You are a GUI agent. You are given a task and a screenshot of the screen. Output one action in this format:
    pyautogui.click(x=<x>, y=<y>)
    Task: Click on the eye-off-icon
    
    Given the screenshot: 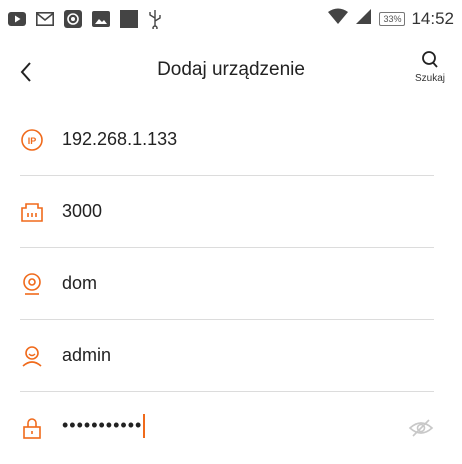 What is the action you would take?
    pyautogui.click(x=421, y=428)
    